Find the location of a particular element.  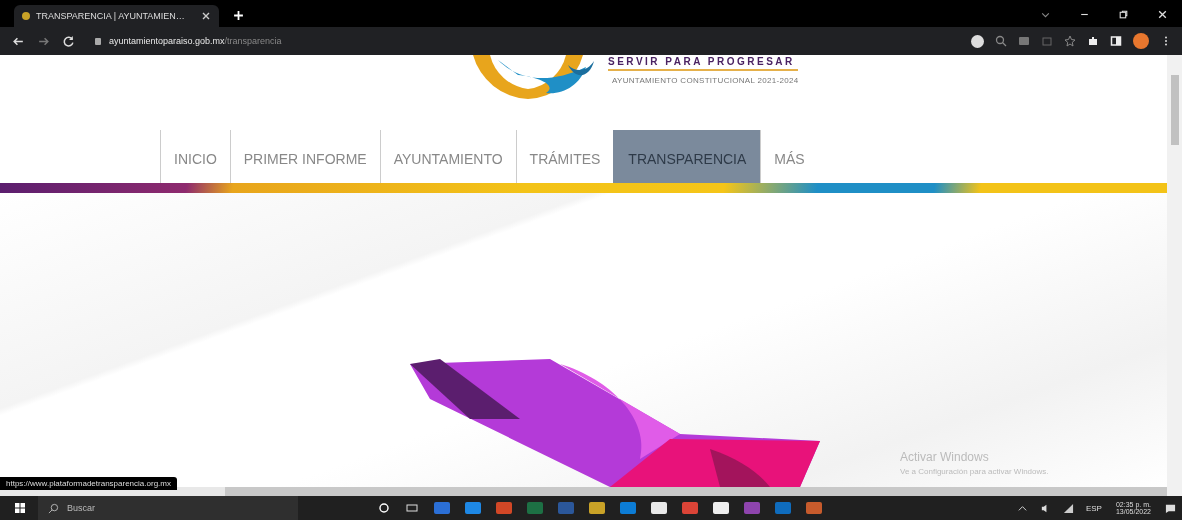

taskbar-search-field: Buscar is located at coordinates (168, 508).